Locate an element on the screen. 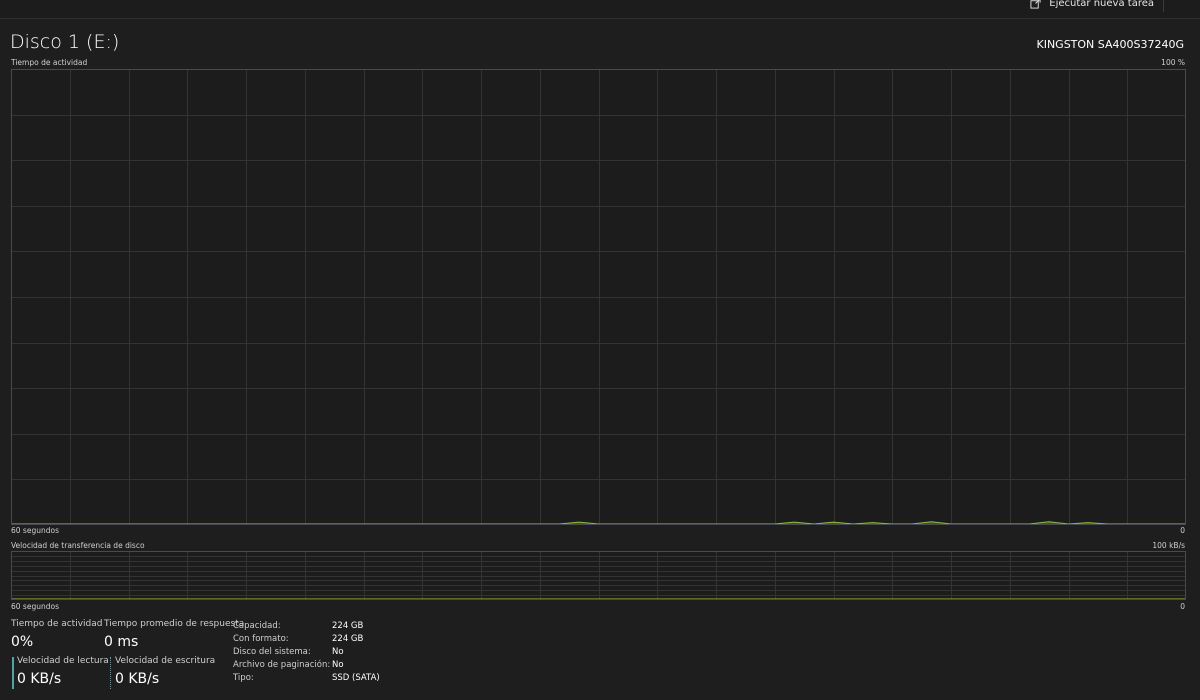 Image resolution: width=1200 pixels, height=700 pixels. stat-activity-label: Tiempo de actividad is located at coordinates (57, 624).